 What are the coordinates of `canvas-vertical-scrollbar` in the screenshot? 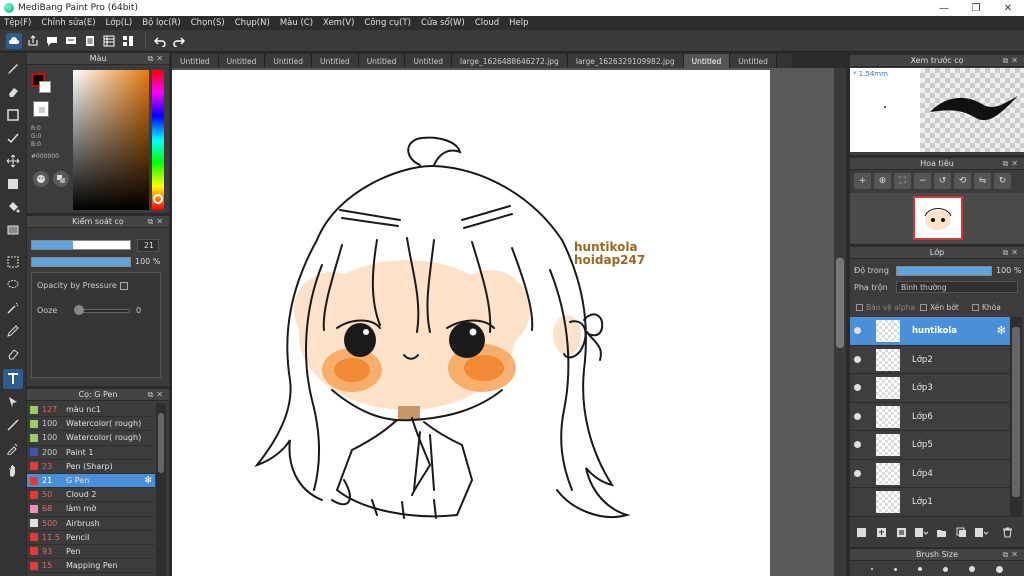 It's located at (840, 322).